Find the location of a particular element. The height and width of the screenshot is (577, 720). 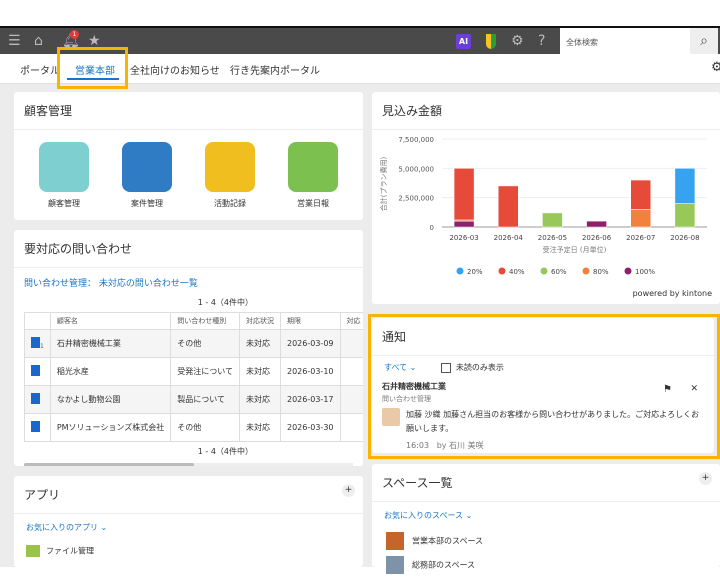

tab-portal: ポータル is located at coordinates (40, 69).